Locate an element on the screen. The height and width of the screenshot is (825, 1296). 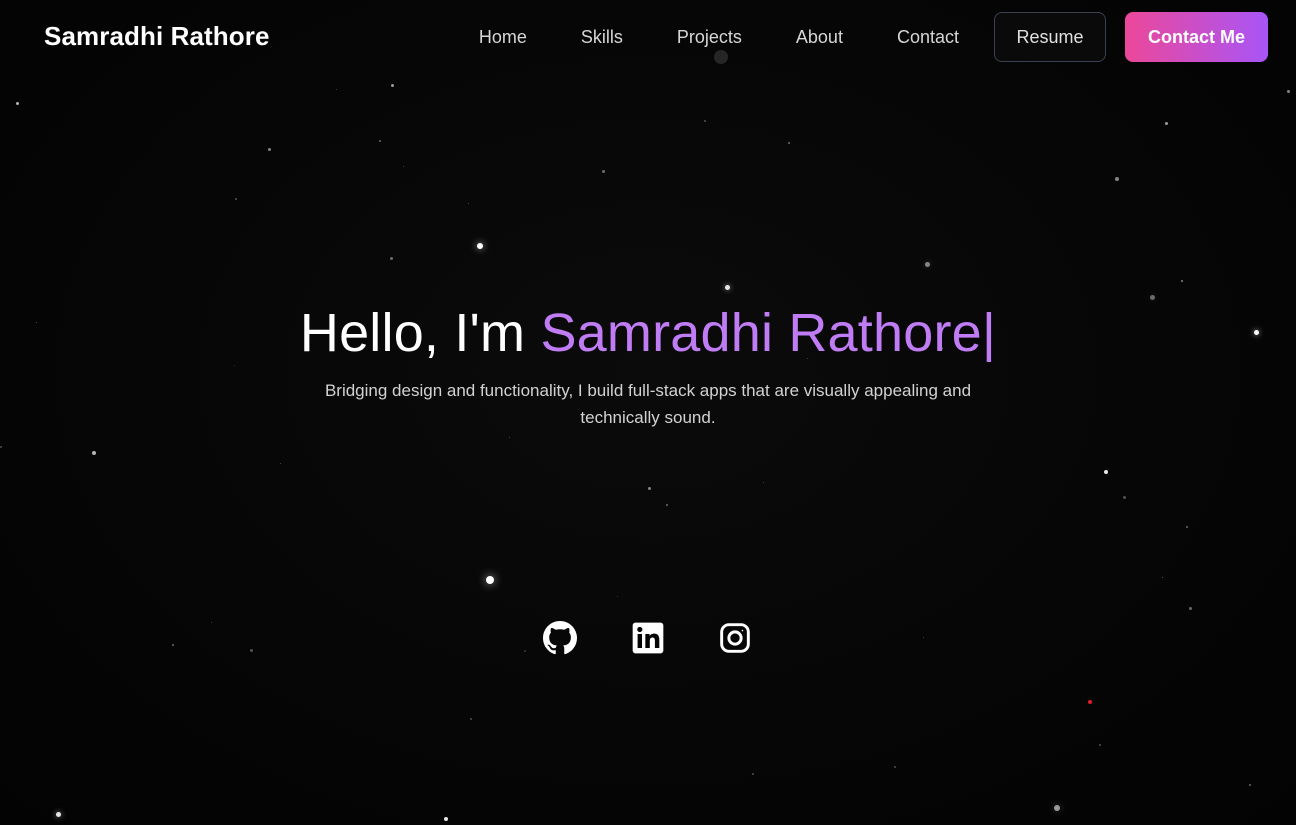
nav-contact: Contact is located at coordinates (928, 37).